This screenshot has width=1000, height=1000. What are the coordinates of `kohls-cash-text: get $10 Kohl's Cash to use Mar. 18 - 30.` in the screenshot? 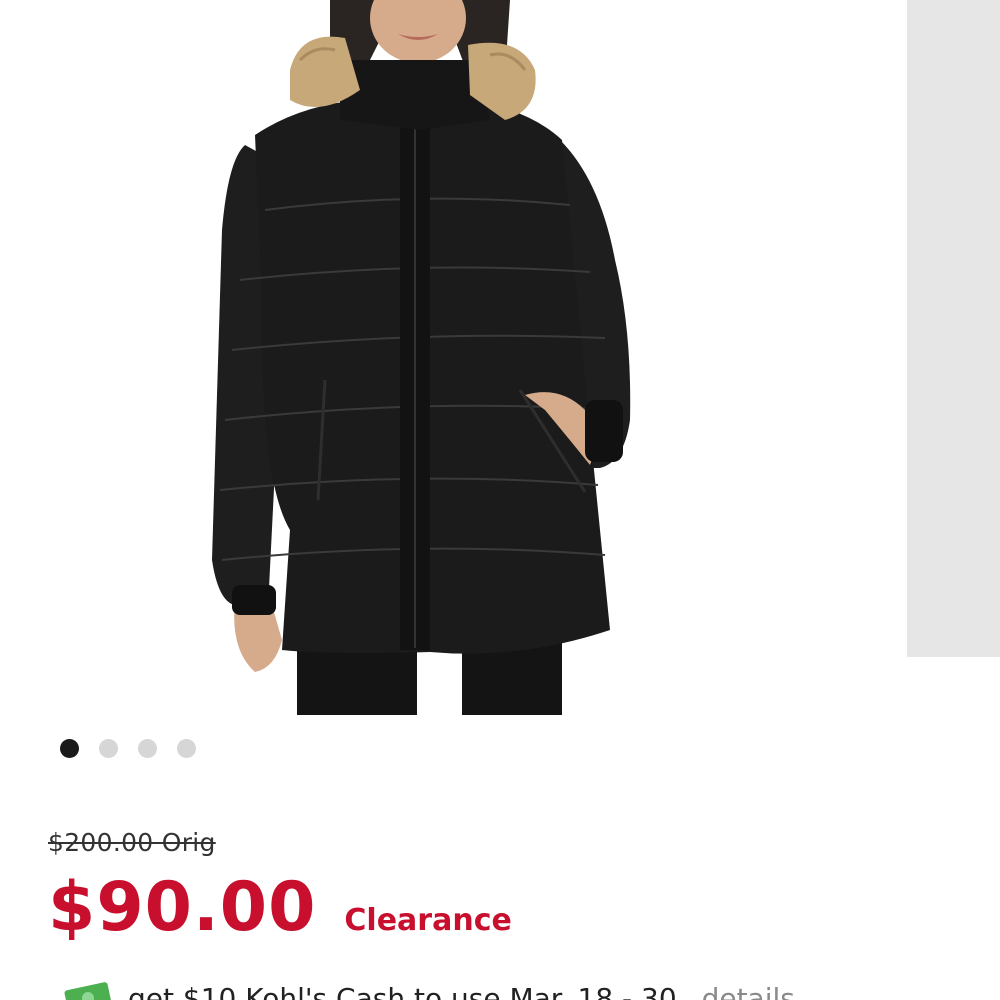 It's located at (407, 991).